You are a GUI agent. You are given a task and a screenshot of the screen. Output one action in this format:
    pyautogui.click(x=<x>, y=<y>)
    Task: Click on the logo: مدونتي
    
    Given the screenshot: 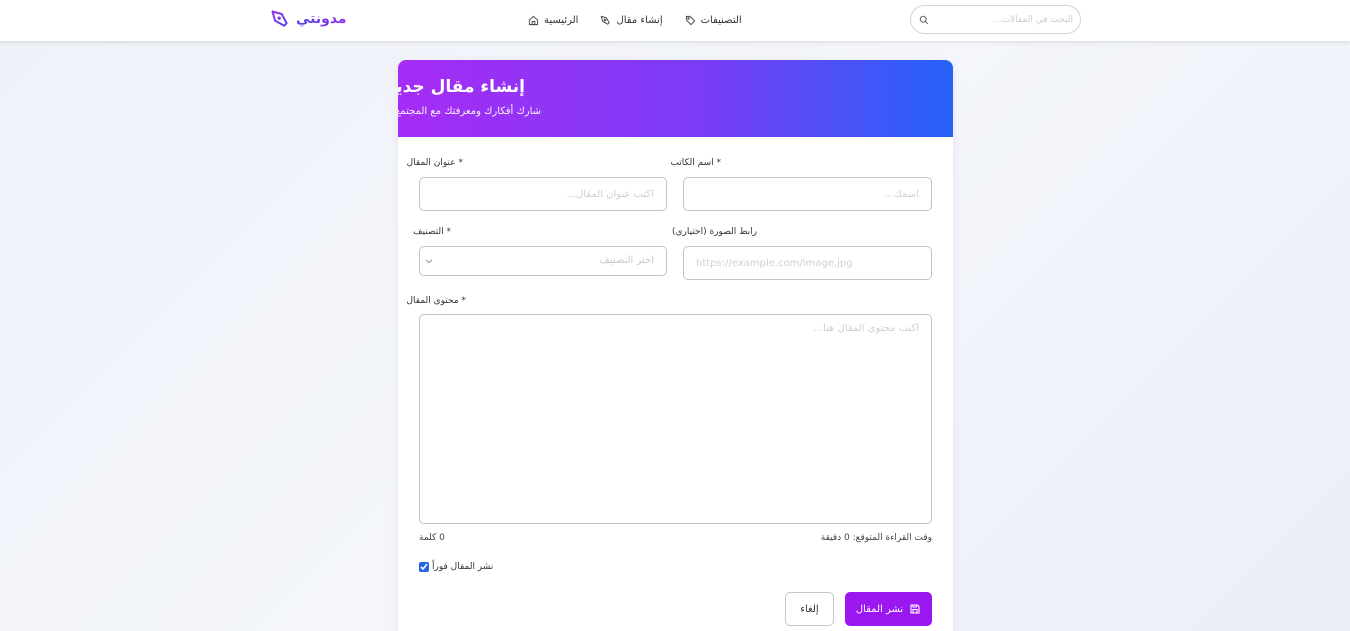 What is the action you would take?
    pyautogui.click(x=308, y=19)
    